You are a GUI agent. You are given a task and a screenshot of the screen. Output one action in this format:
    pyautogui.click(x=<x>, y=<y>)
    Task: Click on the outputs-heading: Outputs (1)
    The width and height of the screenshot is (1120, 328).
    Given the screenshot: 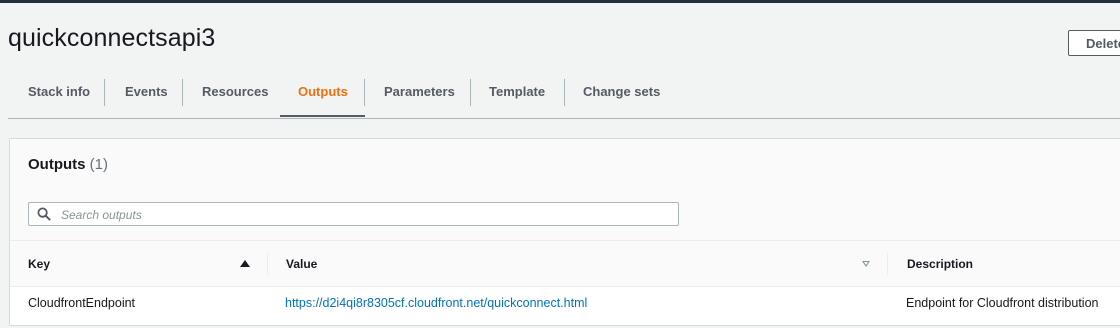 What is the action you would take?
    pyautogui.click(x=68, y=164)
    